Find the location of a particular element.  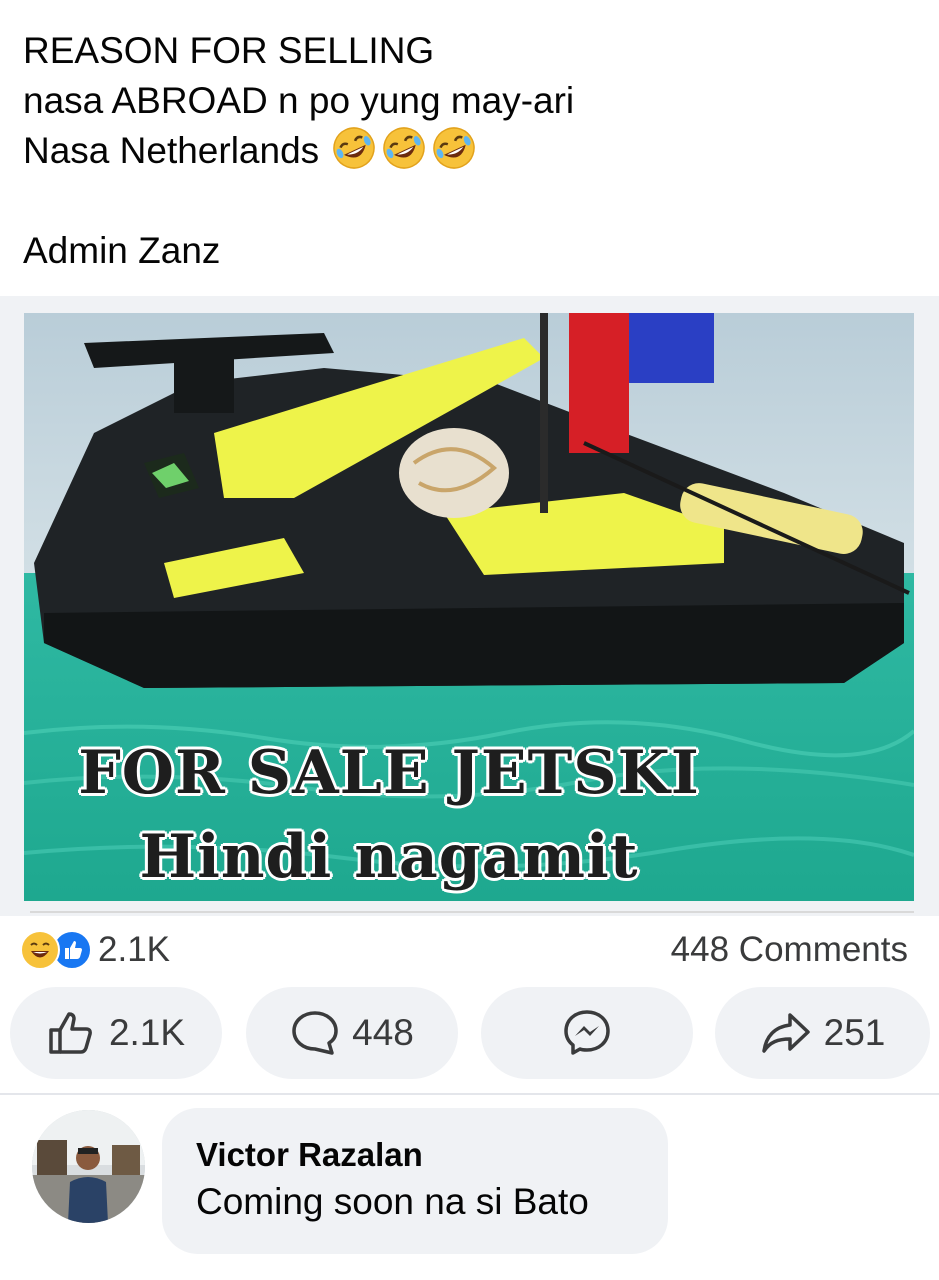

emoji-group is located at coordinates (404, 148).